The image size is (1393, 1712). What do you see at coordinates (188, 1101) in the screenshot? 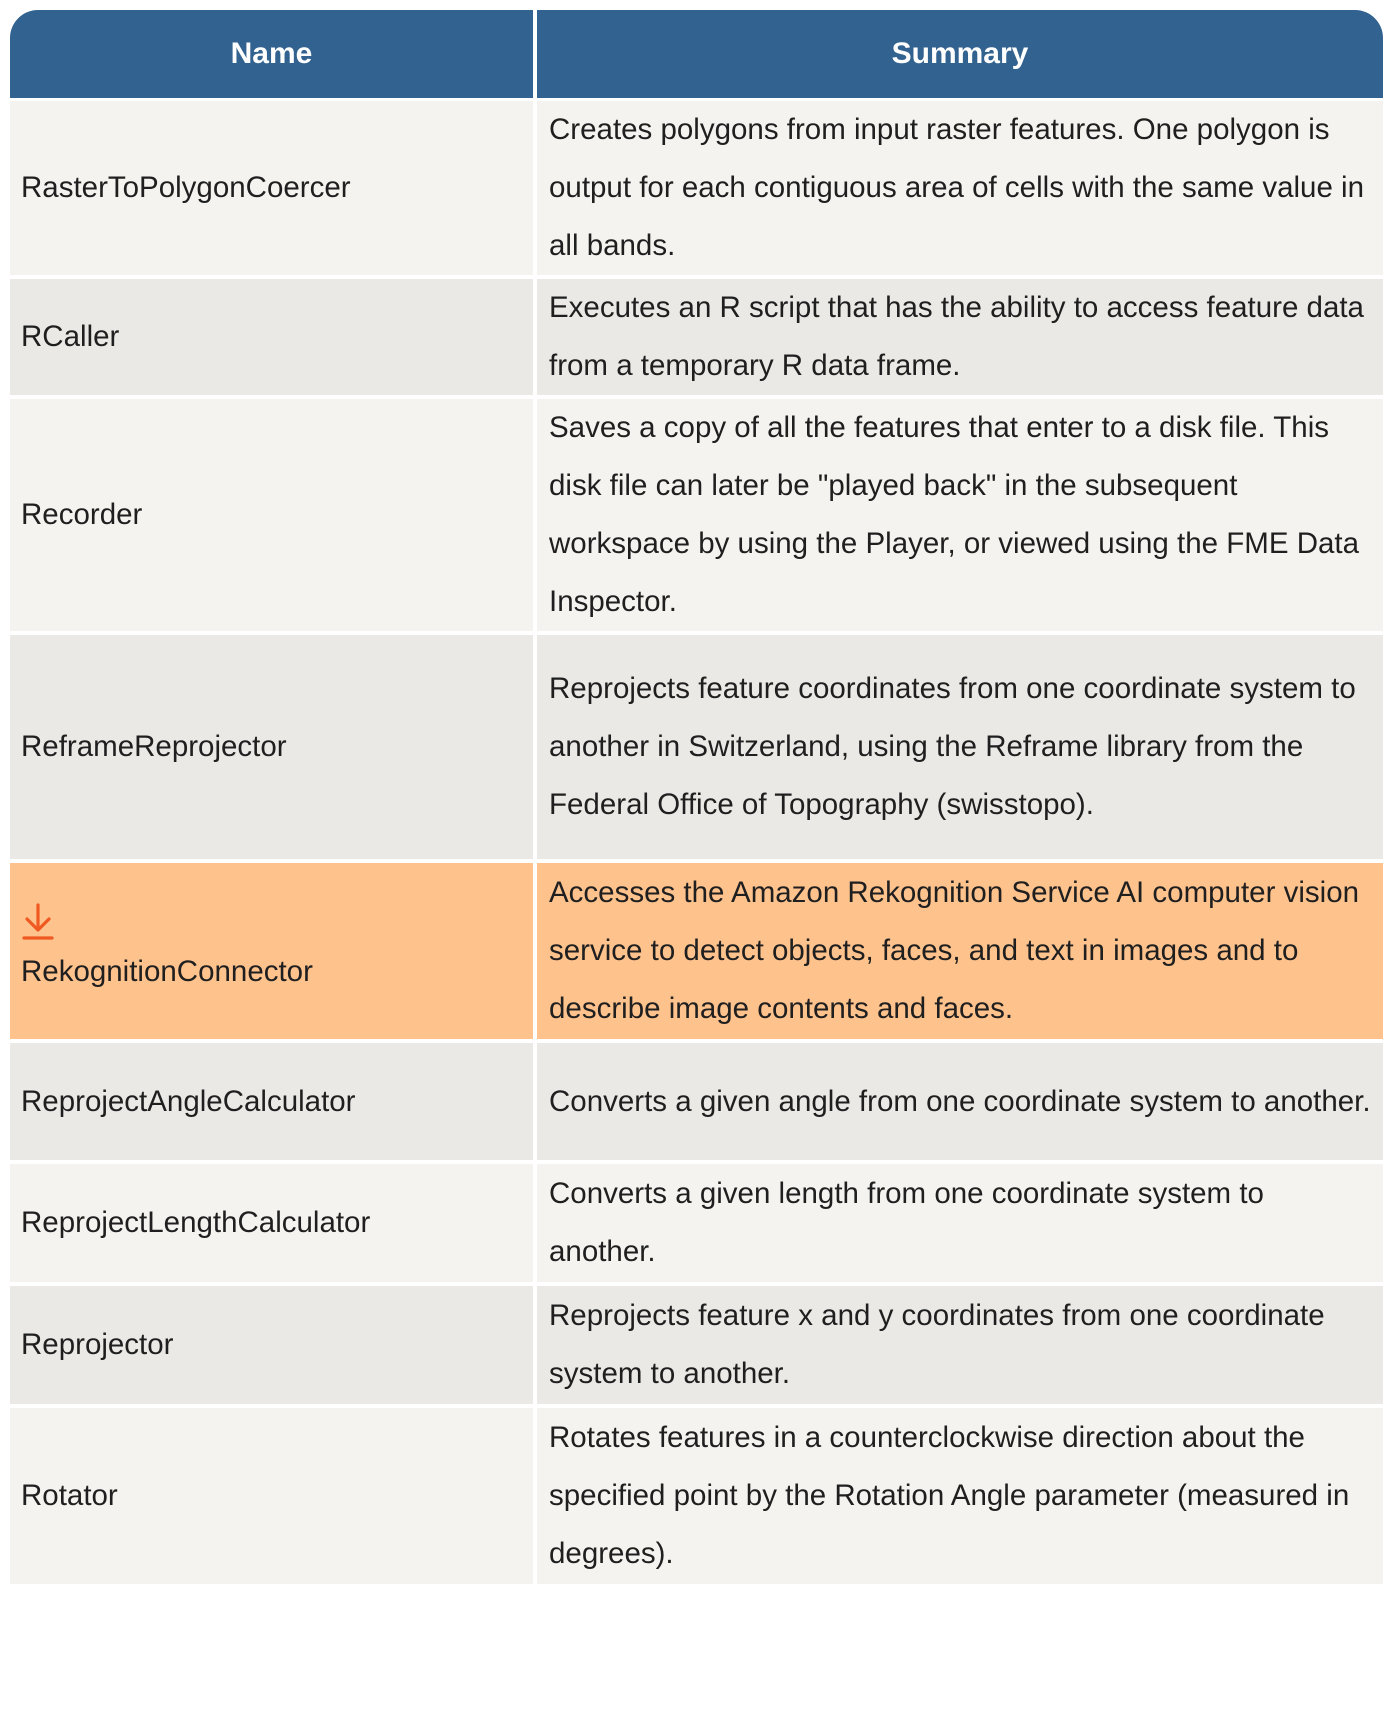
I see `transformer-name: ReprojectAngleCalculator` at bounding box center [188, 1101].